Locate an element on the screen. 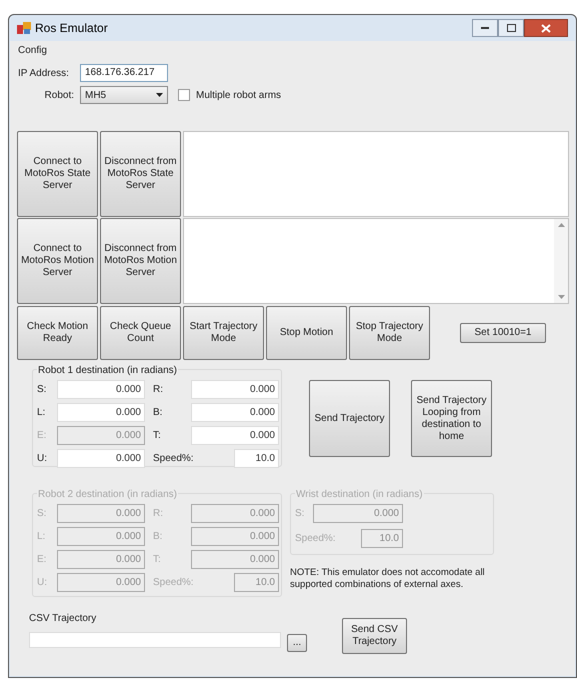  group-title: Robot 2 destination (in radians) is located at coordinates (107, 494).